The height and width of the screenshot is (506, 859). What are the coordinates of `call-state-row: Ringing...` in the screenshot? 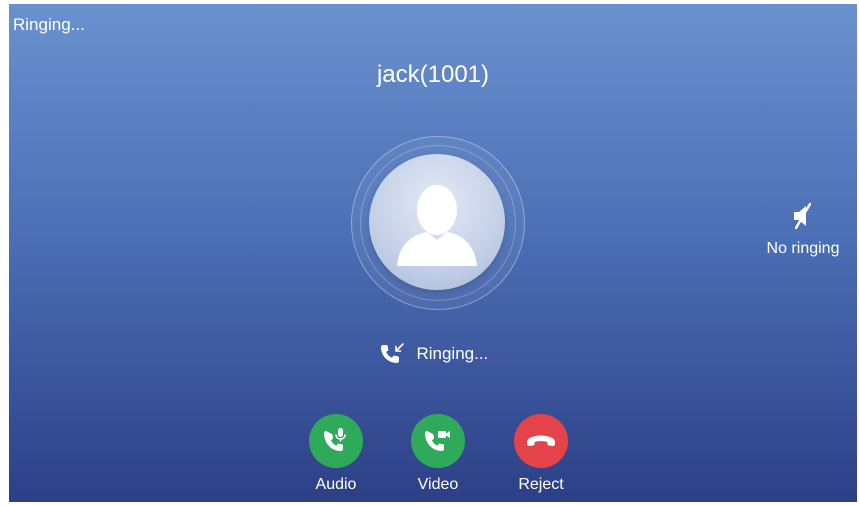 It's located at (433, 354).